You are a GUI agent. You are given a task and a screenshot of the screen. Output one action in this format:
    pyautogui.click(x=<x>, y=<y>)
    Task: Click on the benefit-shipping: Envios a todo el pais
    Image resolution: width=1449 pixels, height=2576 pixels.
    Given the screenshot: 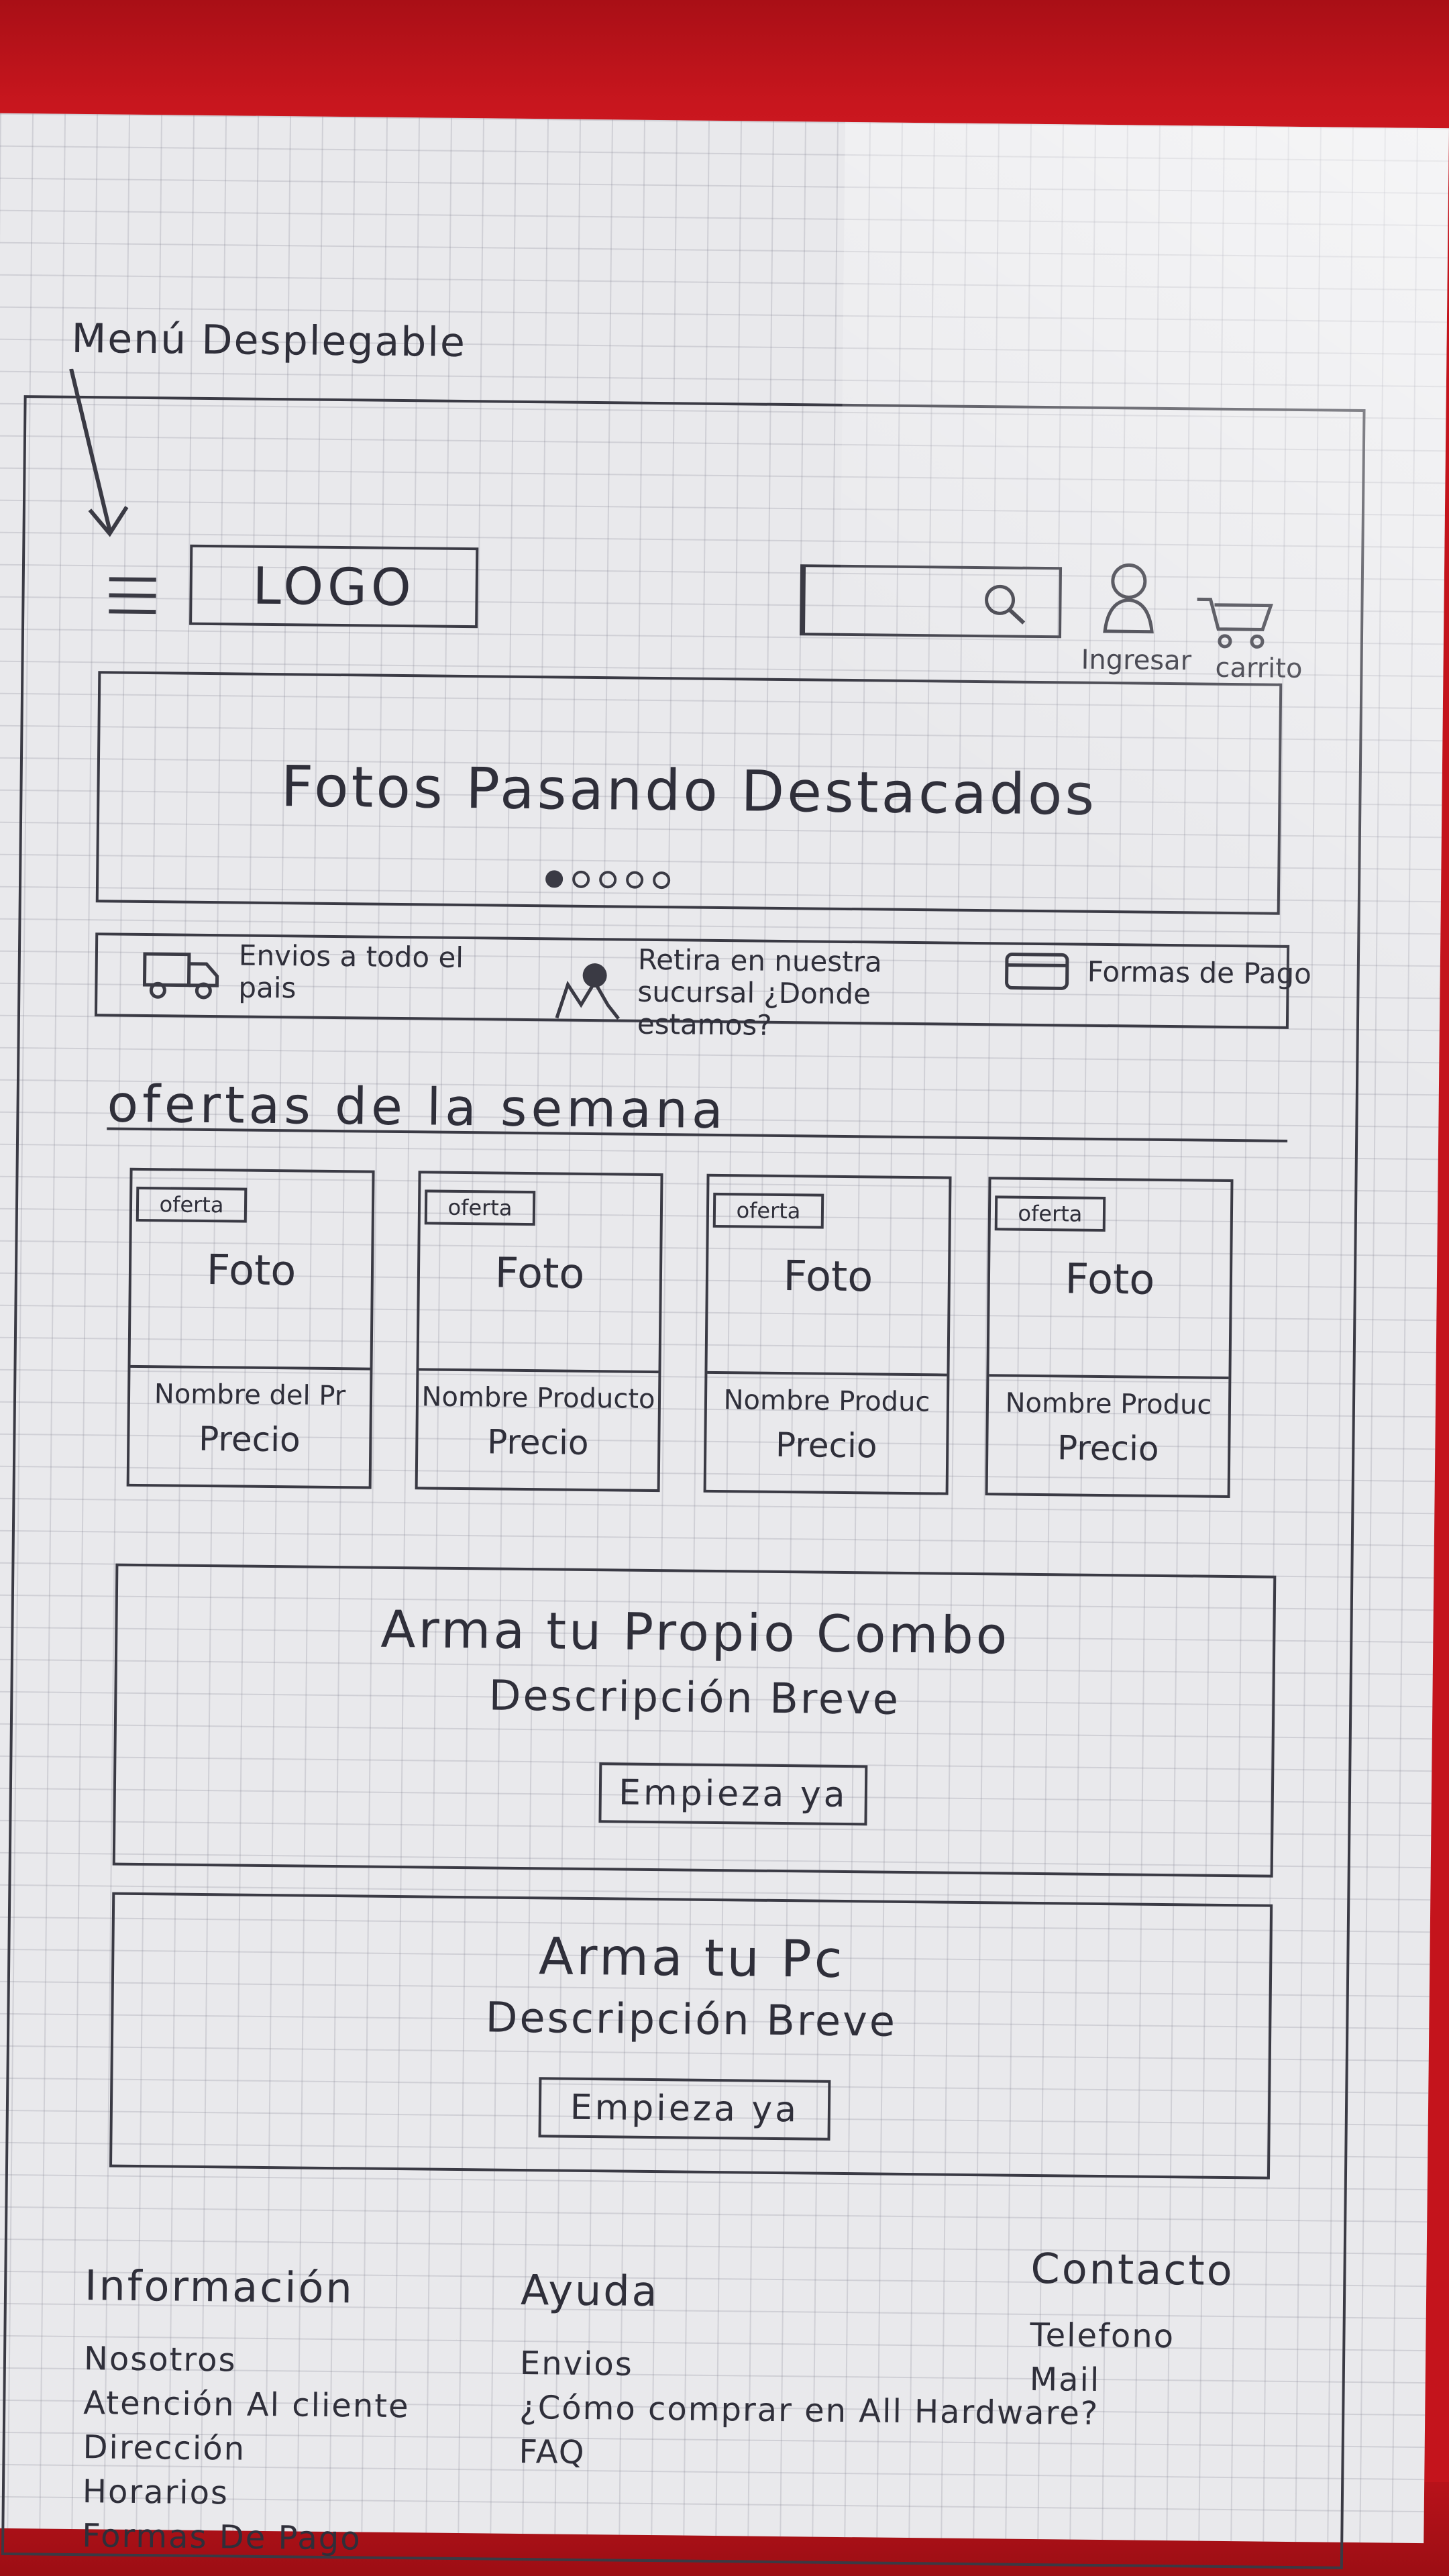 What is the action you would take?
    pyautogui.click(x=304, y=972)
    